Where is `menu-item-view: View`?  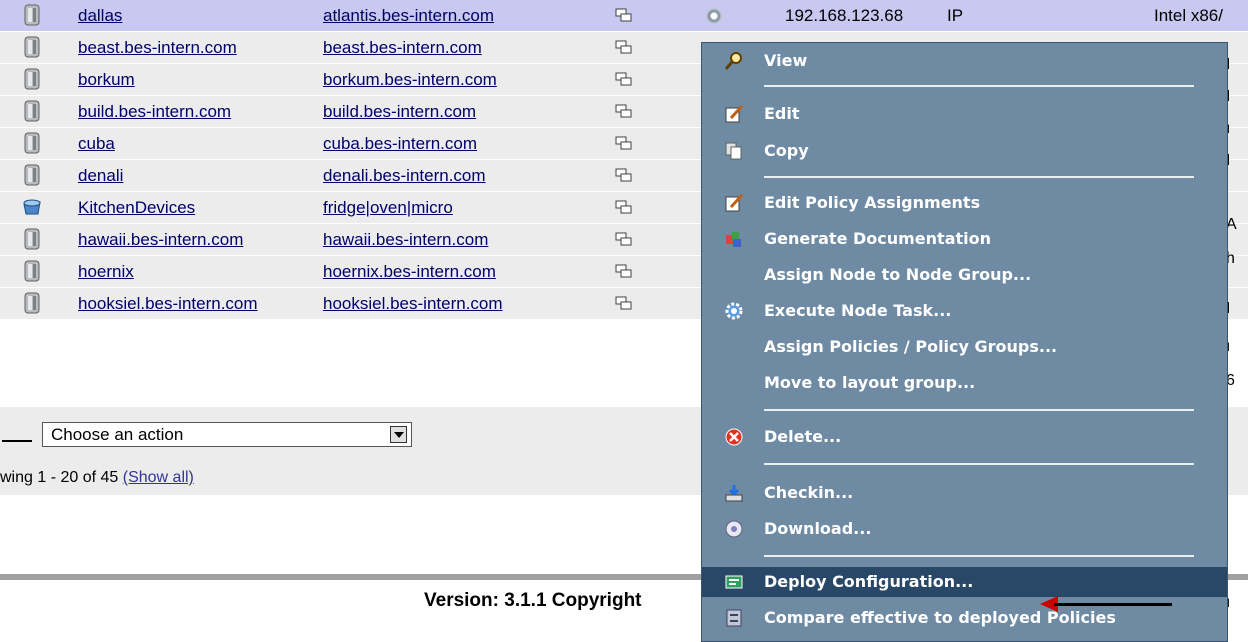
menu-item-view: View is located at coordinates (964, 61).